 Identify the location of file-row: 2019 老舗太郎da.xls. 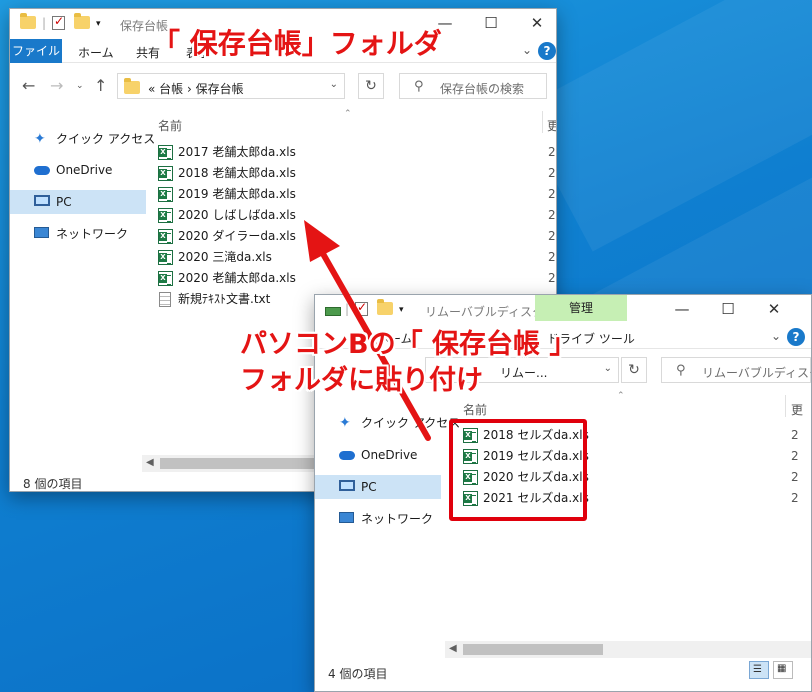
(278, 194).